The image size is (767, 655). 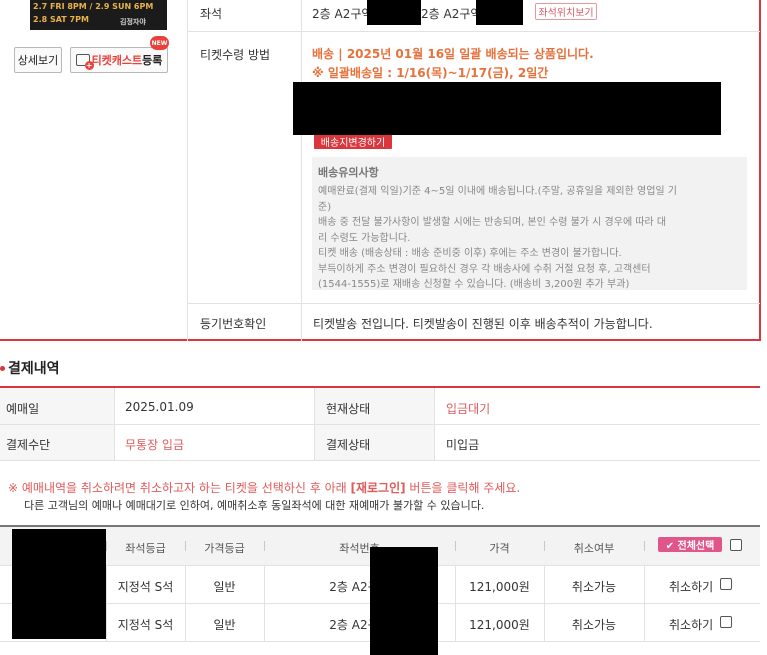 What do you see at coordinates (34, 369) in the screenshot?
I see `payment-section-title-text: 결제내역` at bounding box center [34, 369].